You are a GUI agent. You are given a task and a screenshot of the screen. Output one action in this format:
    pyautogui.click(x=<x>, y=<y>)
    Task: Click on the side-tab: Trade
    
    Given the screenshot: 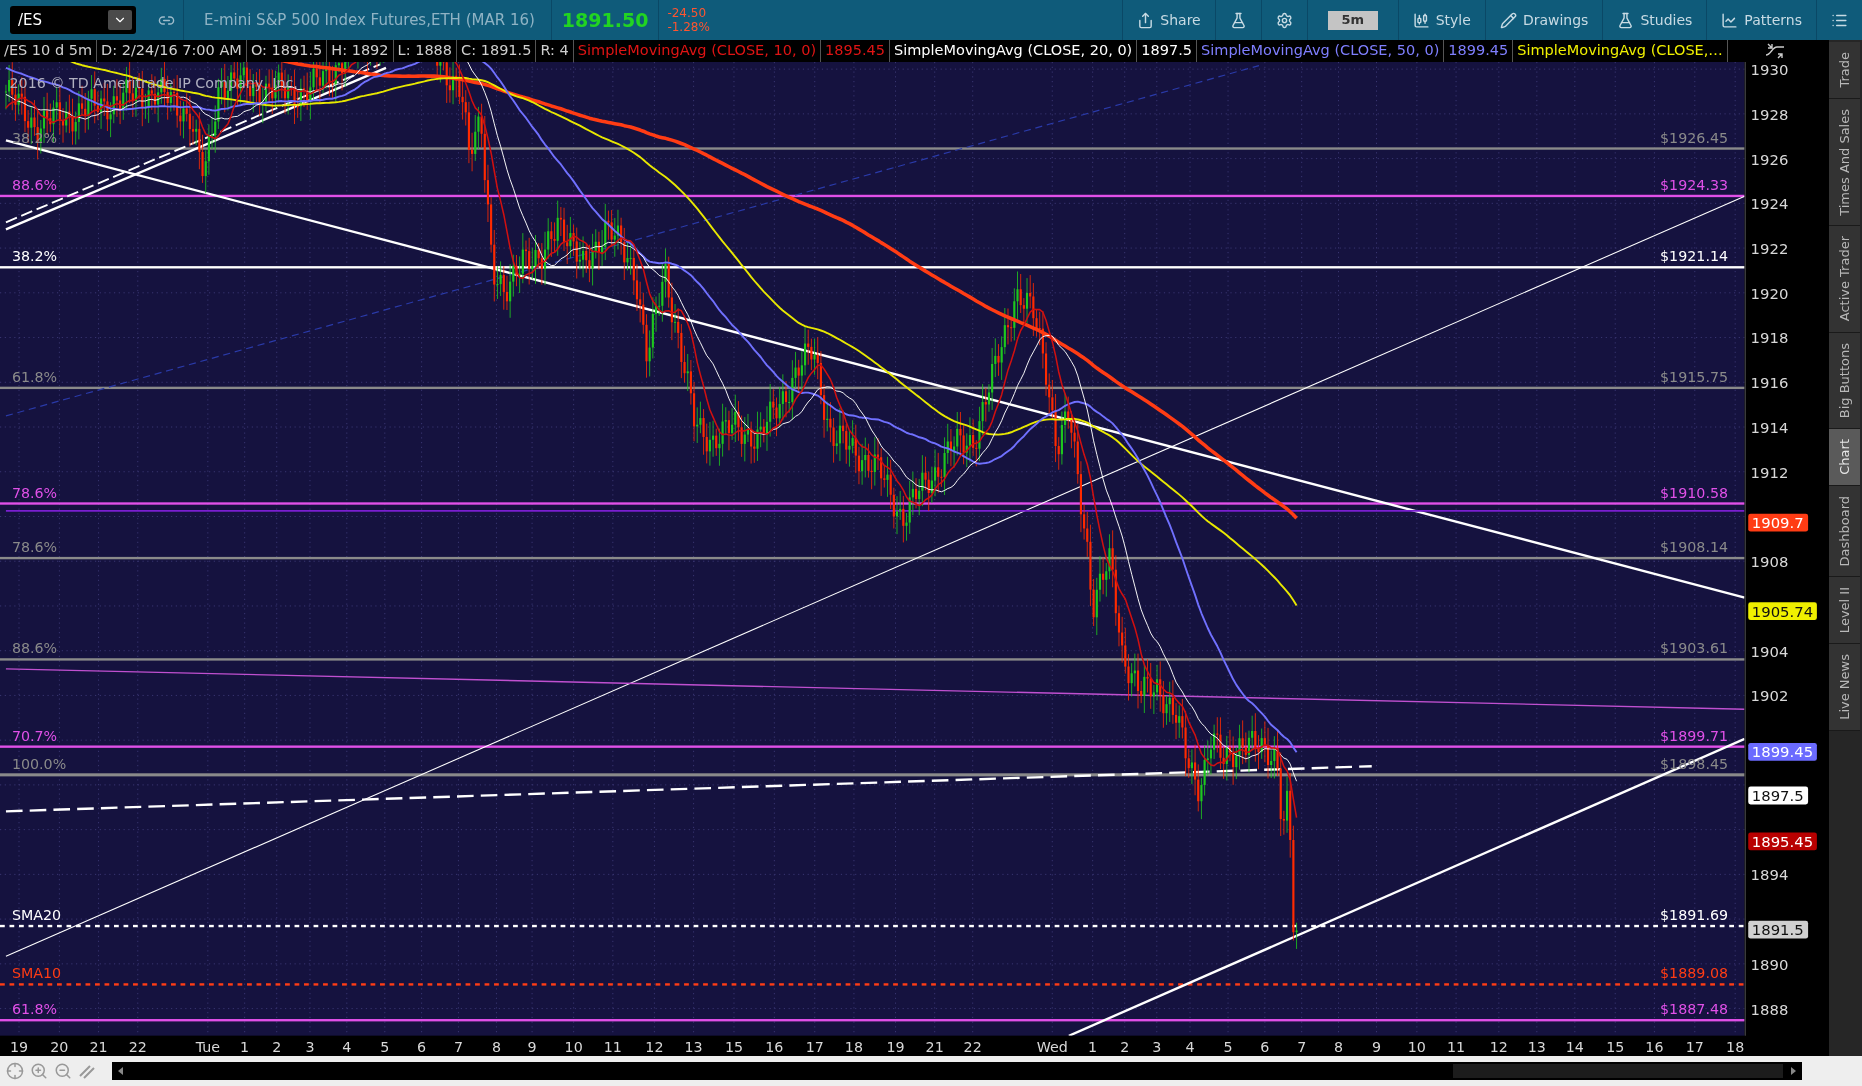 What is the action you would take?
    pyautogui.click(x=1844, y=70)
    